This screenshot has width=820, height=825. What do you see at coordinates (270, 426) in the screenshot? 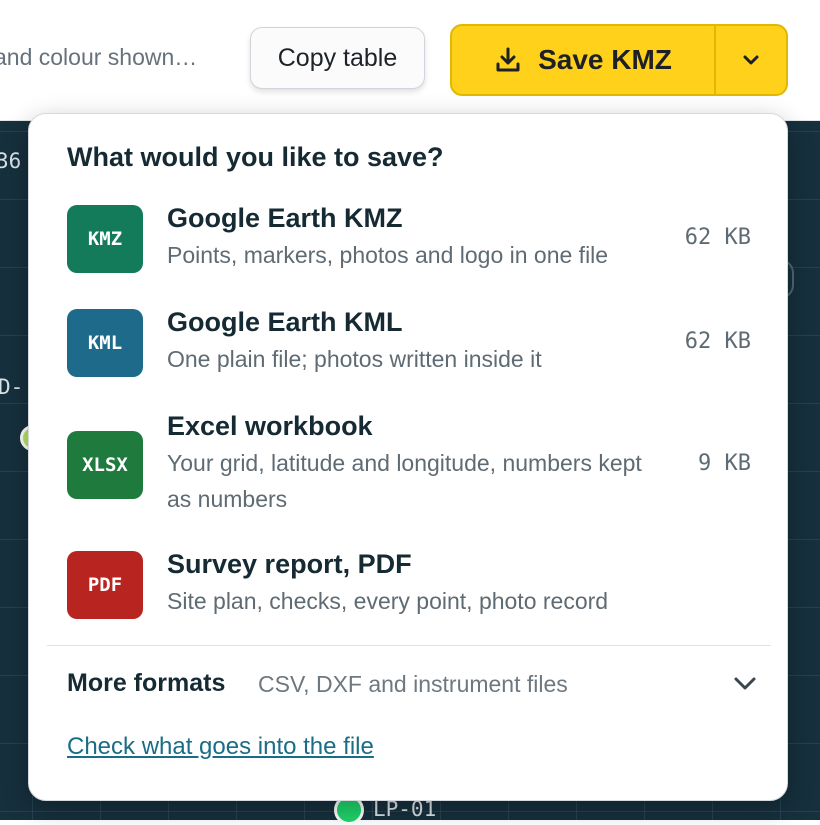
I see `option-title: Excel workbook` at bounding box center [270, 426].